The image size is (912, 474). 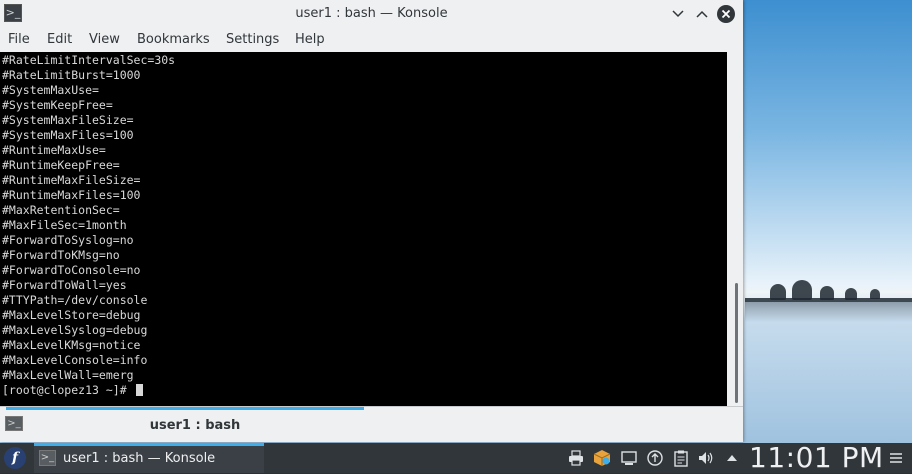 What do you see at coordinates (47, 458) in the screenshot?
I see `terminal-icon: >_` at bounding box center [47, 458].